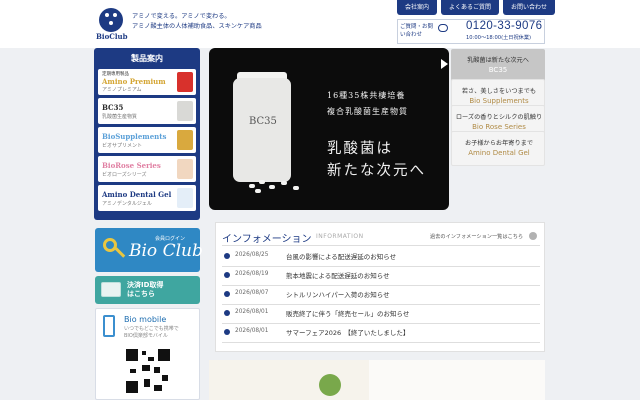  I want to click on payment-id-banner: 決済ID取得 はこちら, so click(147, 290).